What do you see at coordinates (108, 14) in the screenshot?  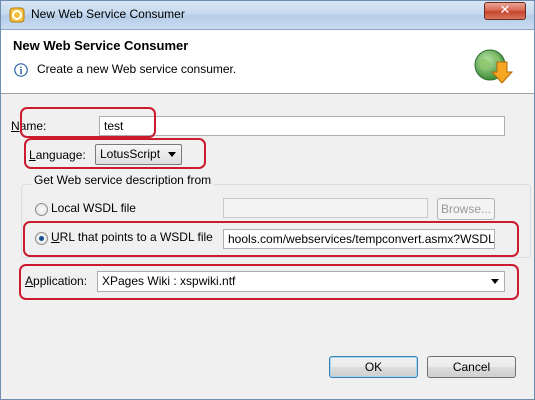 I see `window-title: New Web Service Consumer` at bounding box center [108, 14].